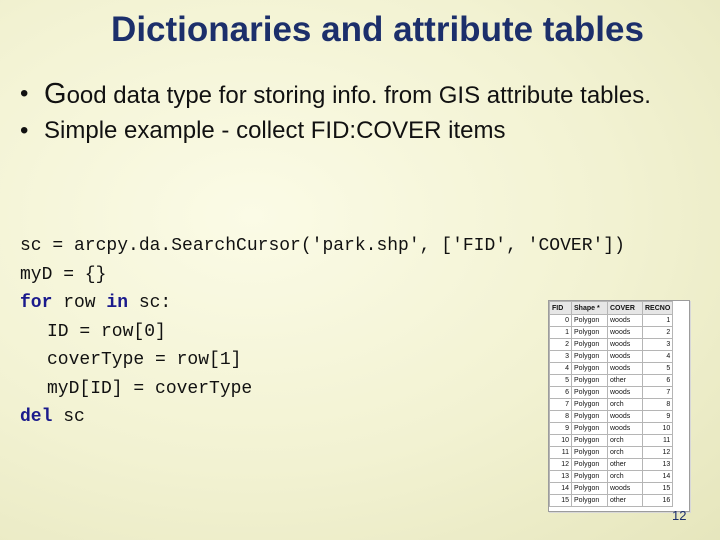 The width and height of the screenshot is (720, 540). I want to click on cell-fid: 15, so click(560, 500).